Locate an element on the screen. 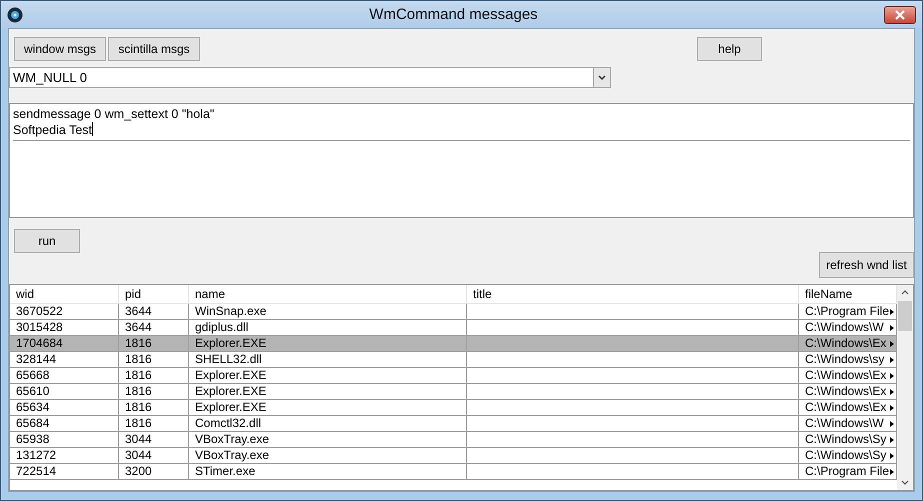  table-cell: 328144 is located at coordinates (36, 359).